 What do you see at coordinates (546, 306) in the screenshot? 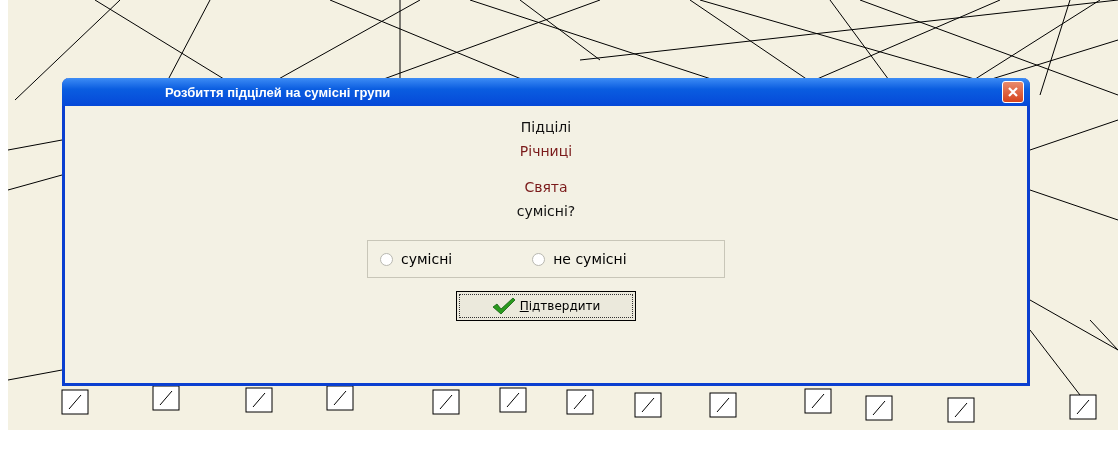
I see `confirm-button: Підтвердити` at bounding box center [546, 306].